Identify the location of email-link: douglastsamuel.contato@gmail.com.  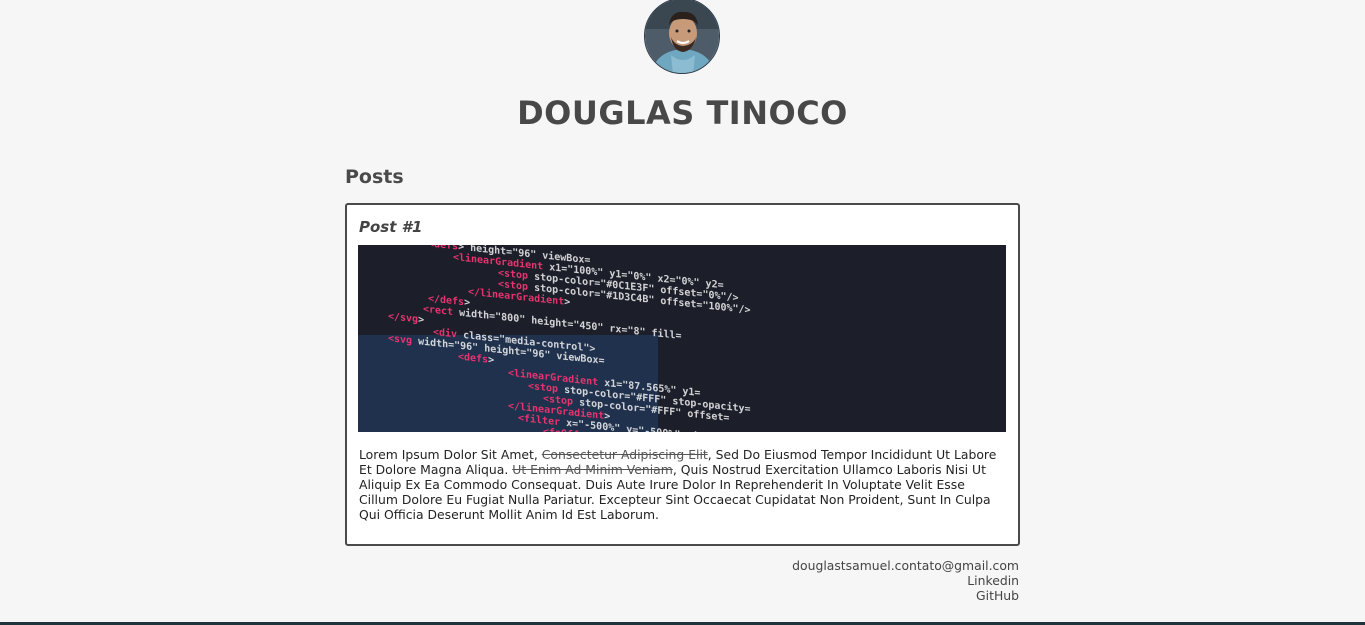
(905, 565).